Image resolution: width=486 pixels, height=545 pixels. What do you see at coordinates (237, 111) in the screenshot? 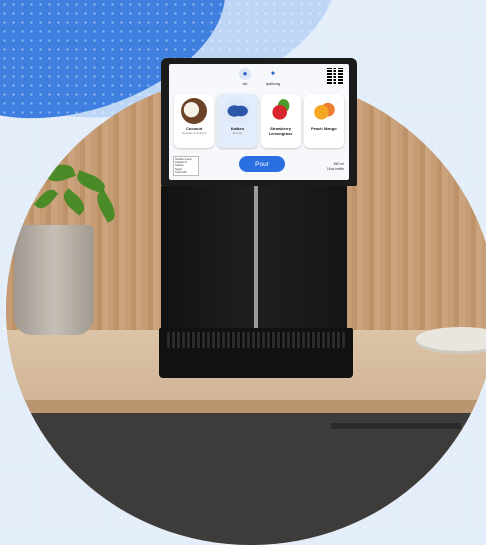
I see `seeds-icon` at bounding box center [237, 111].